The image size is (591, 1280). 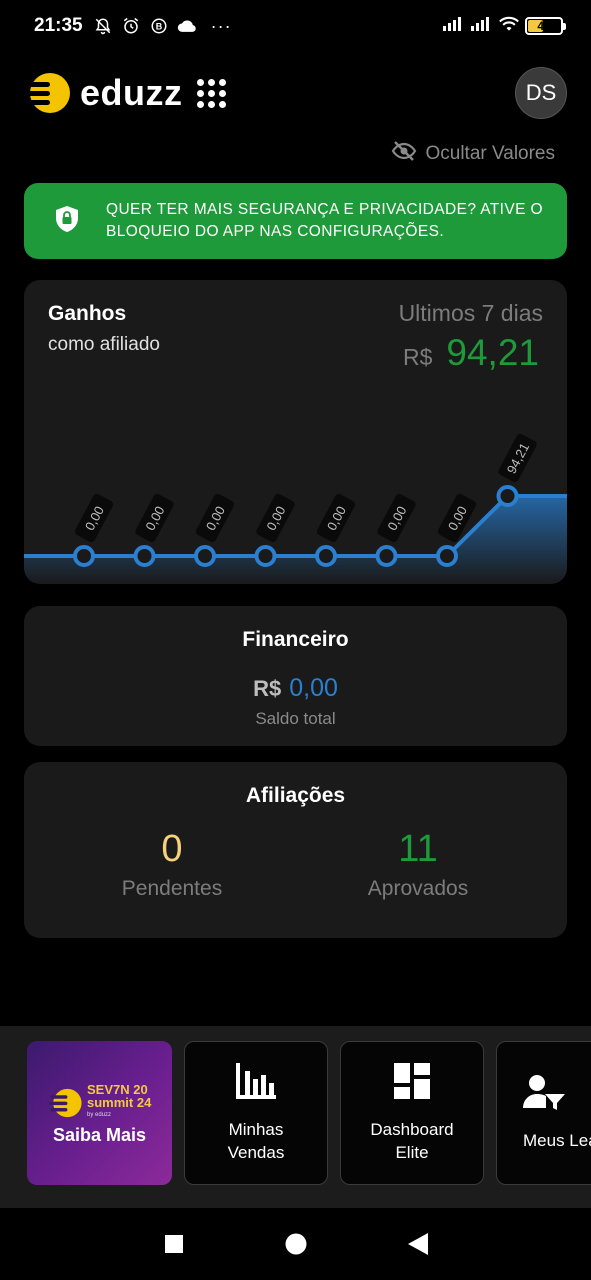 What do you see at coordinates (418, 849) in the screenshot?
I see `approved-count: 11` at bounding box center [418, 849].